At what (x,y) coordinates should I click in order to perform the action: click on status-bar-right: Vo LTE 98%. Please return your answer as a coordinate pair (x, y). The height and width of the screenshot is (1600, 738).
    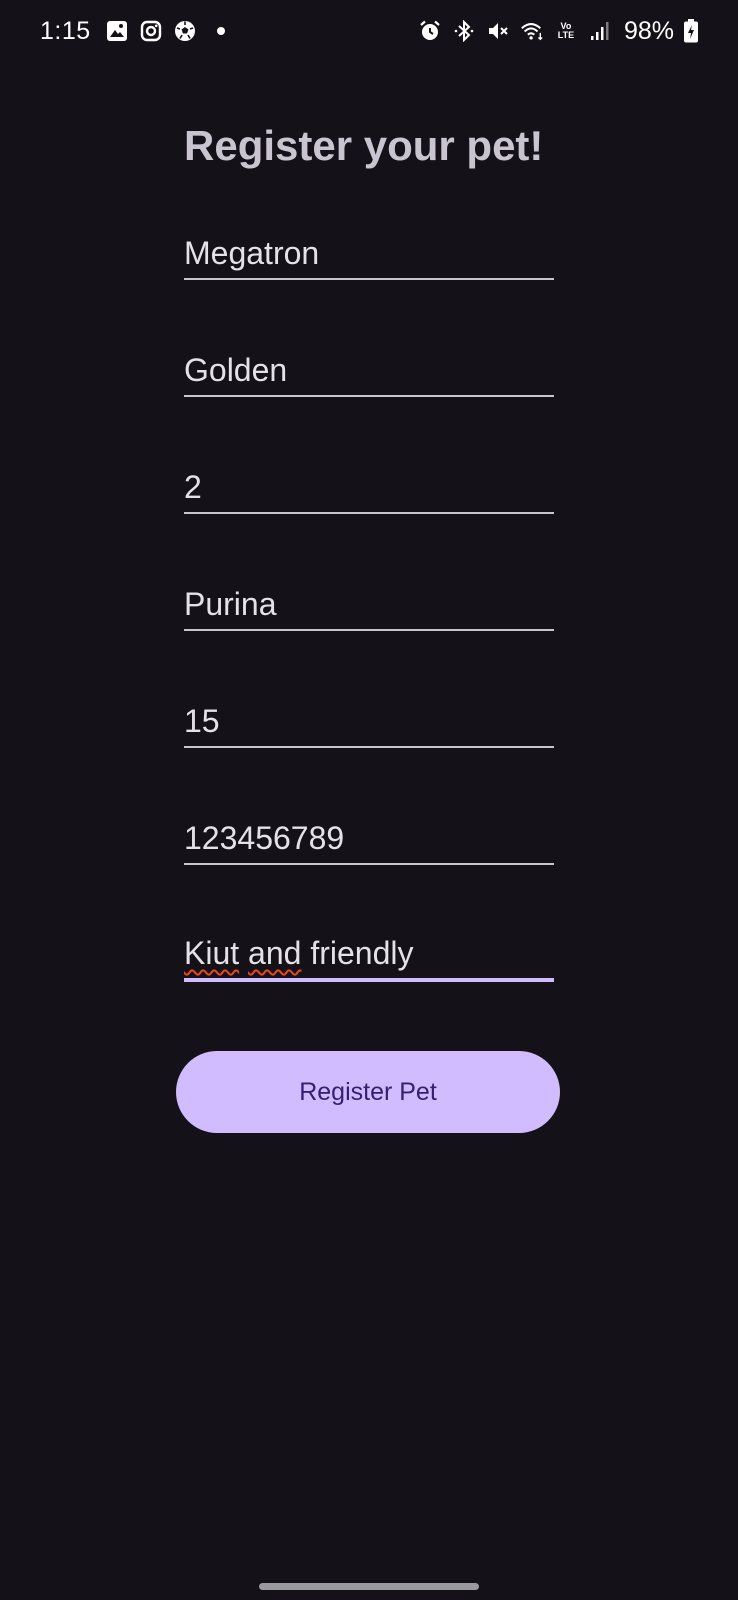
    Looking at the image, I should click on (558, 31).